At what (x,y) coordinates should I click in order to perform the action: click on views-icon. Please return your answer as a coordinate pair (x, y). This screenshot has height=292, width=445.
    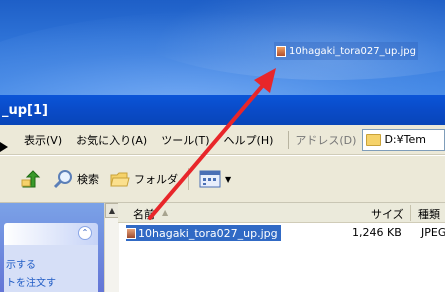
    Looking at the image, I should click on (210, 179).